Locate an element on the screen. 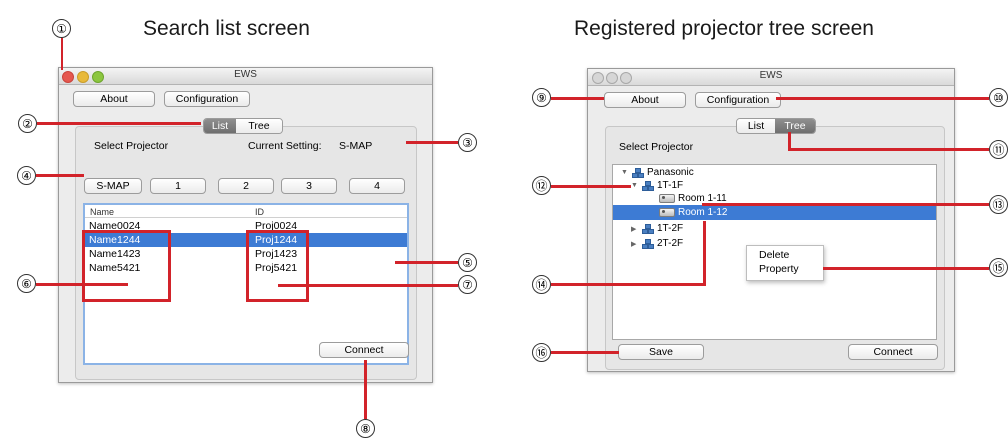  callout-7-line-h is located at coordinates (368, 285).